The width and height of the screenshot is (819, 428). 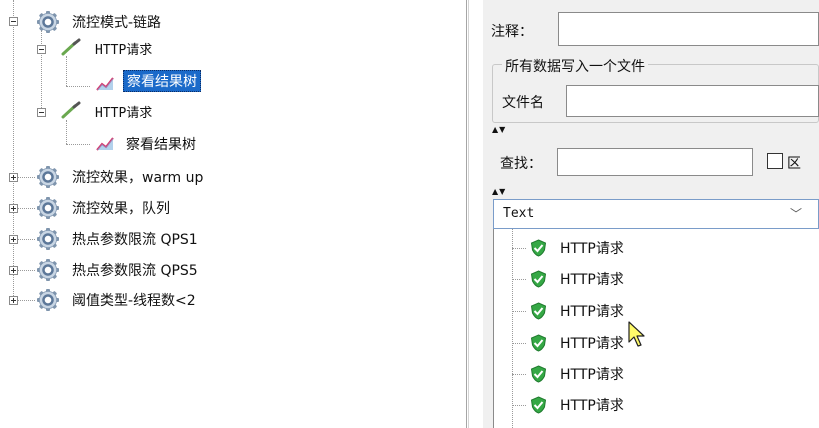 I want to click on renderer-select: Text ﹀, so click(x=656, y=214).